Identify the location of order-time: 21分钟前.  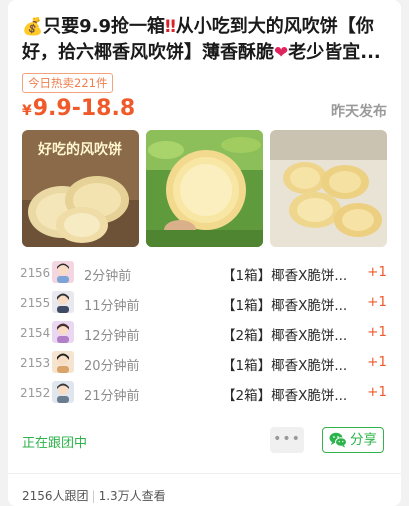
(112, 396).